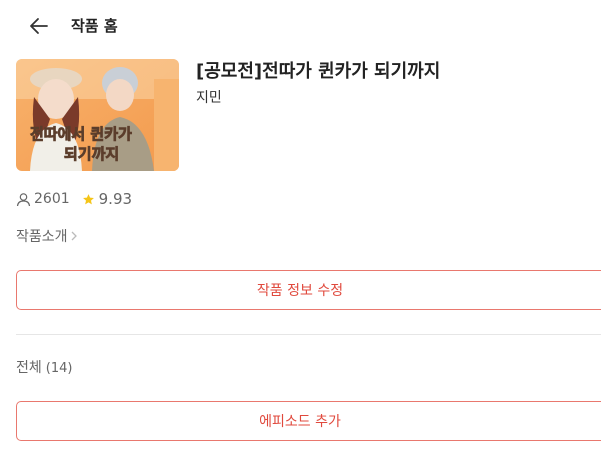 The width and height of the screenshot is (601, 451). Describe the element at coordinates (42, 237) in the screenshot. I see `work-intro-label: 작품소개` at that location.